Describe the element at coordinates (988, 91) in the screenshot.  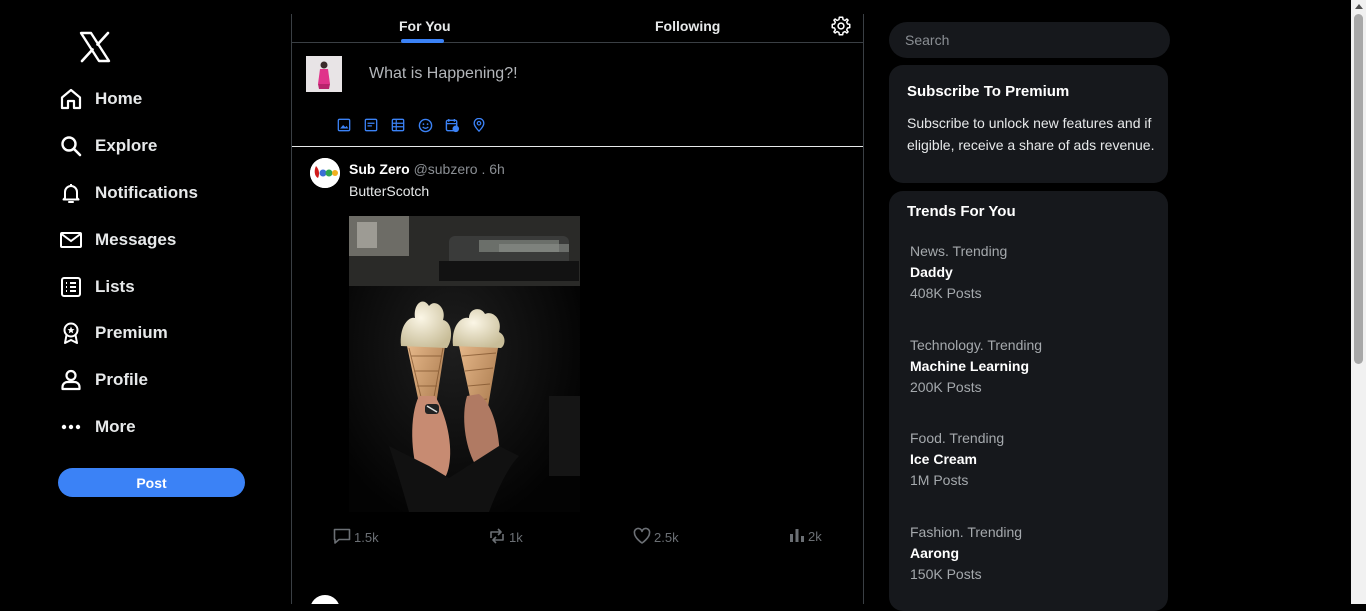
I see `premium-title: Subscribe To Premium` at that location.